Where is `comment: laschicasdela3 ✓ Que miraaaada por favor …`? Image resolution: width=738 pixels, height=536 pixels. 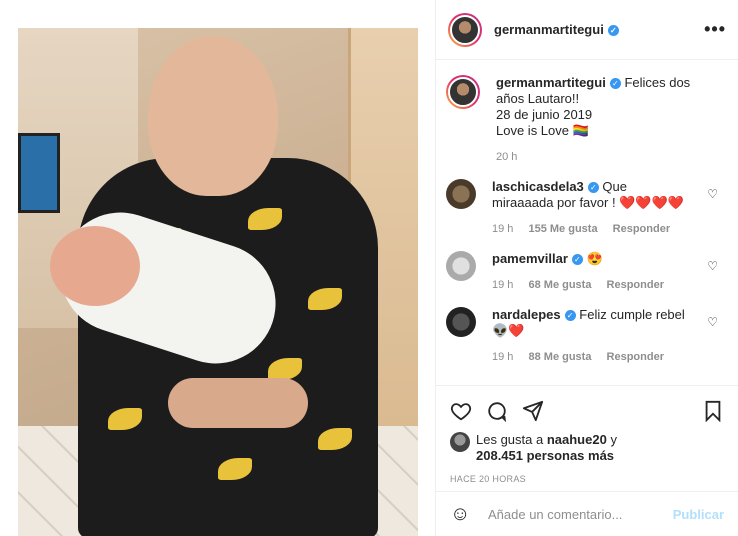
comment: laschicasdela3 ✓ Que miraaaada por favor … is located at coordinates (584, 208).